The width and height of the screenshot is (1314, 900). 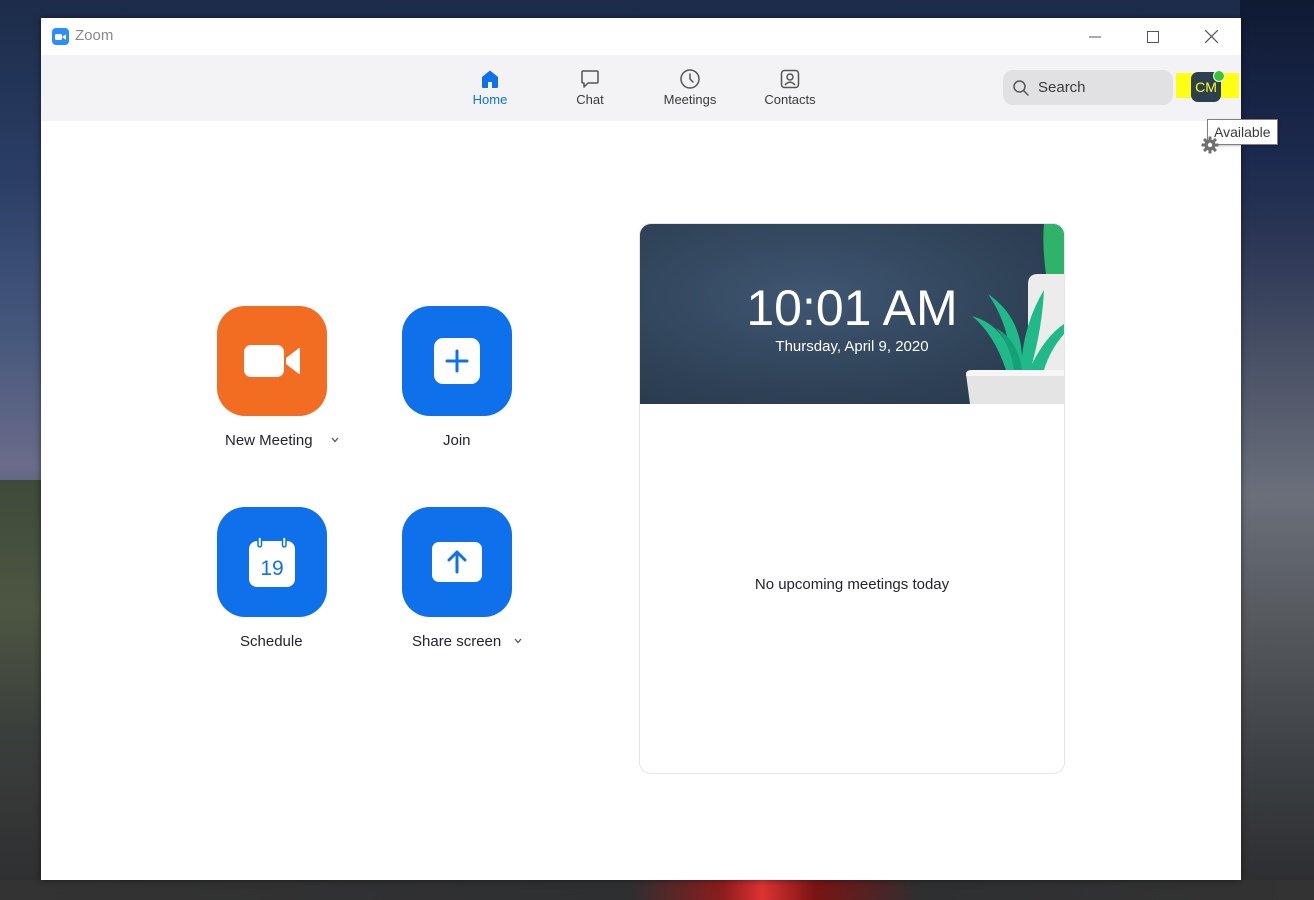 I want to click on maximize-button, so click(x=1153, y=36).